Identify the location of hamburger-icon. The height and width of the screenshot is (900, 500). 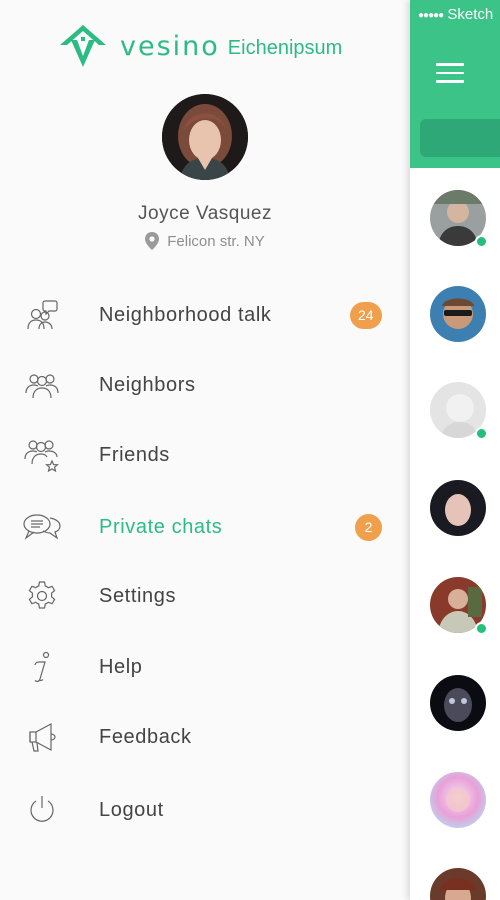
(450, 74).